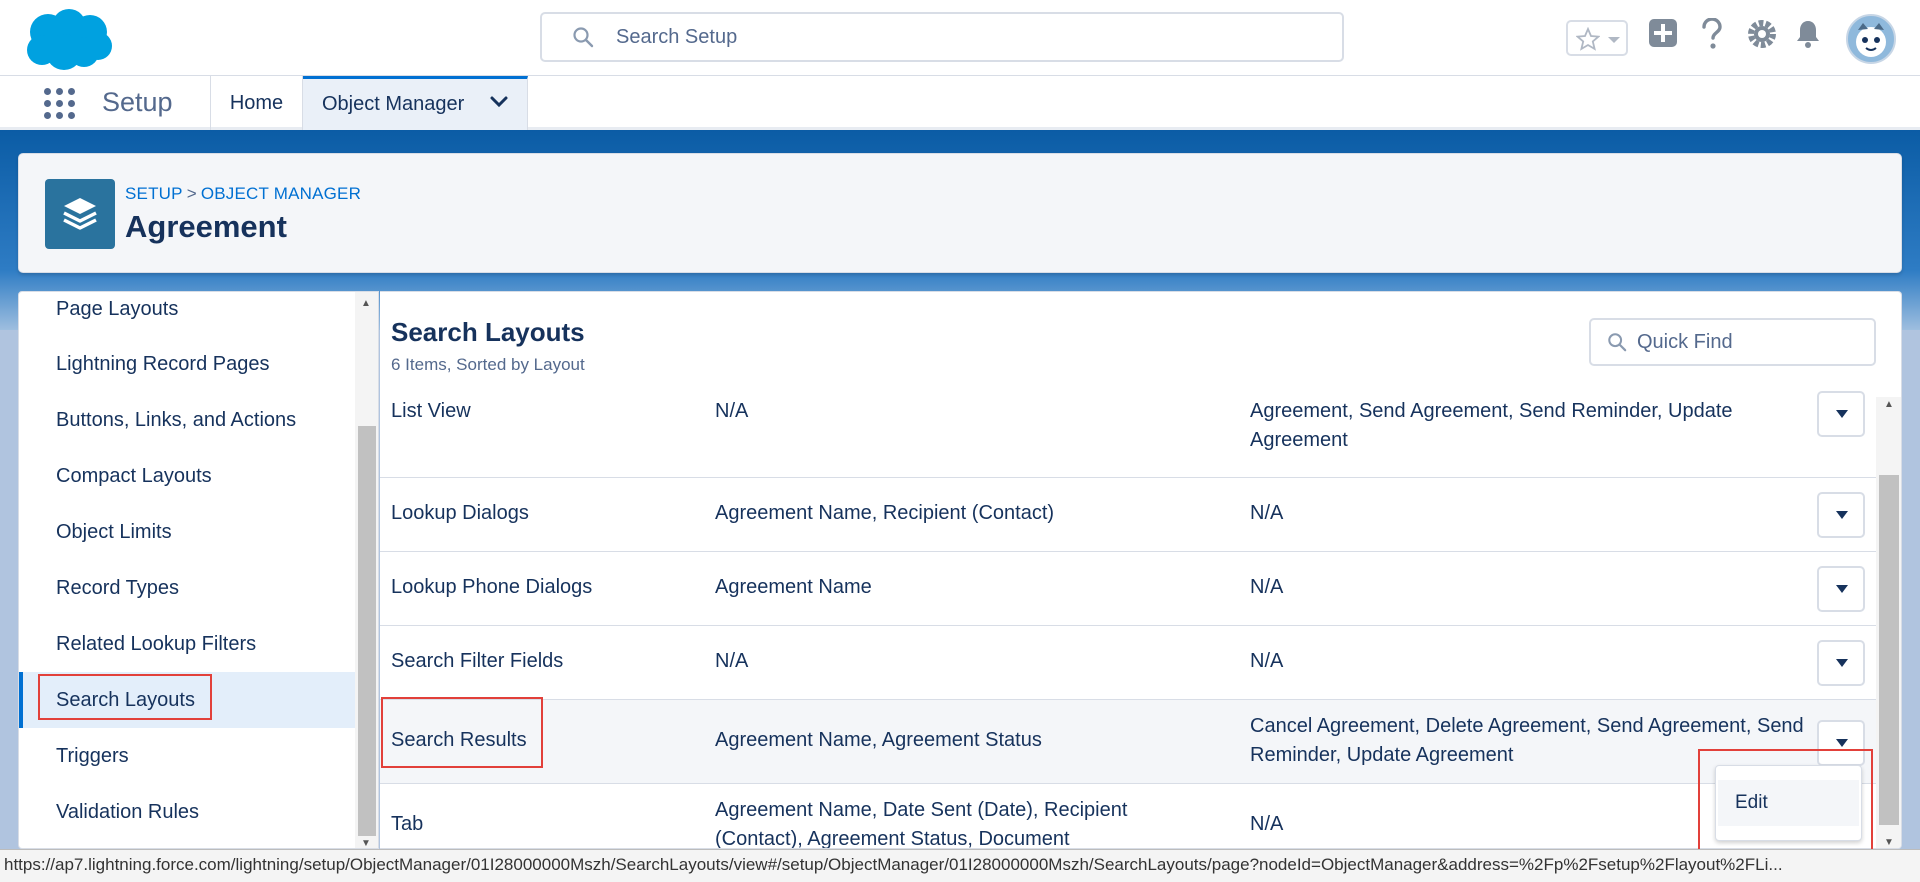  Describe the element at coordinates (1712, 34) in the screenshot. I see `help-icon` at that location.